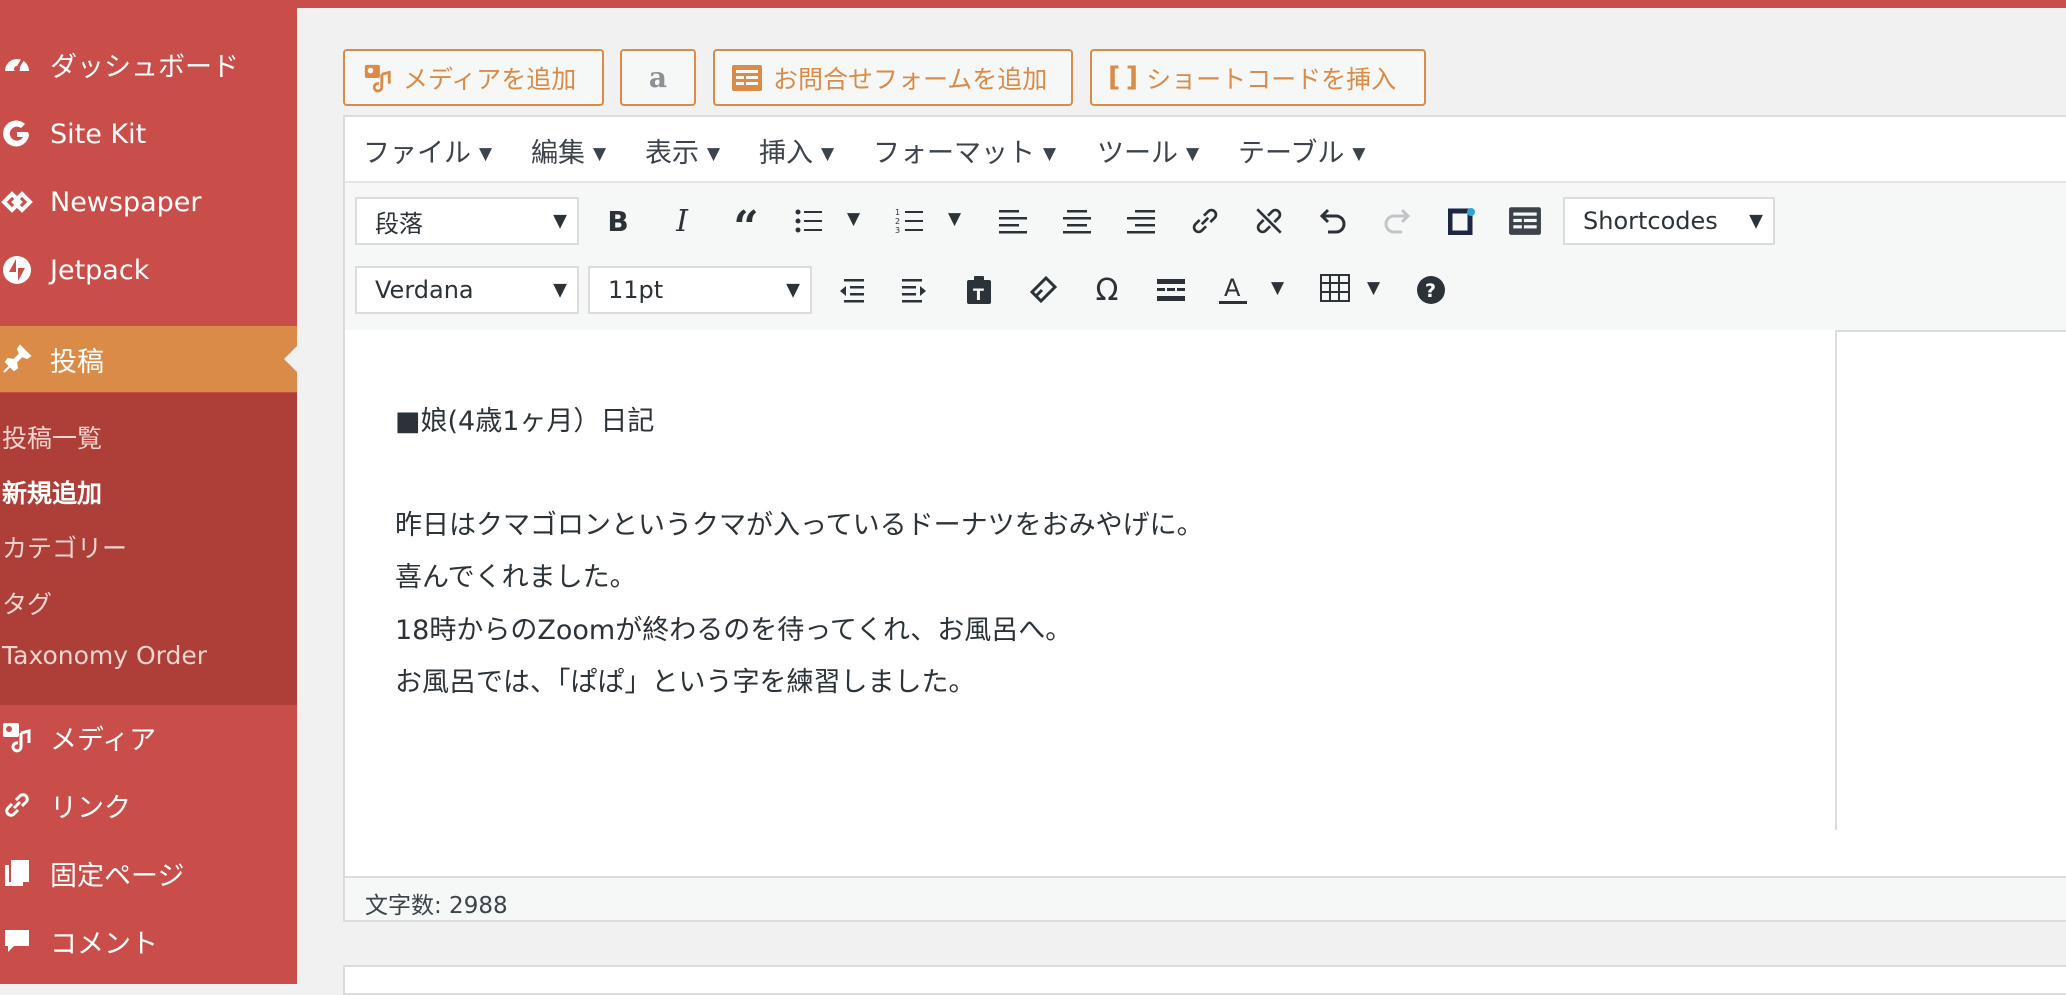  What do you see at coordinates (27, 603) in the screenshot?
I see `submenu-item-tags: タグ` at bounding box center [27, 603].